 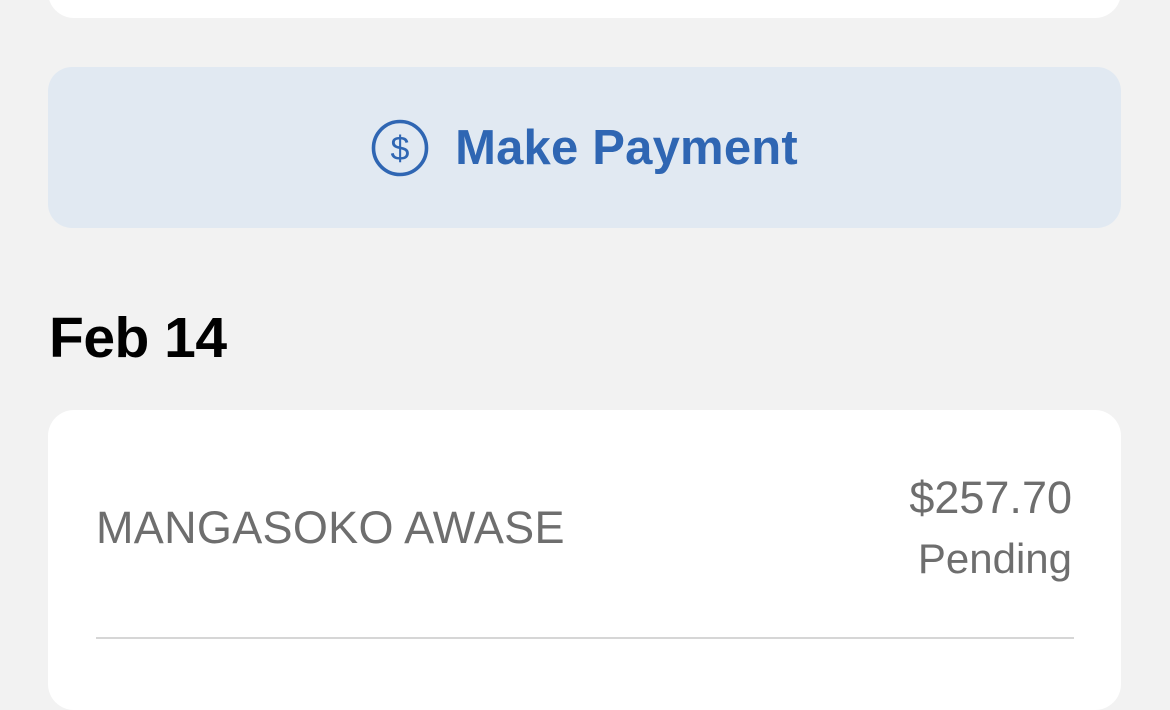 I want to click on transaction-status: Pending, so click(x=994, y=558).